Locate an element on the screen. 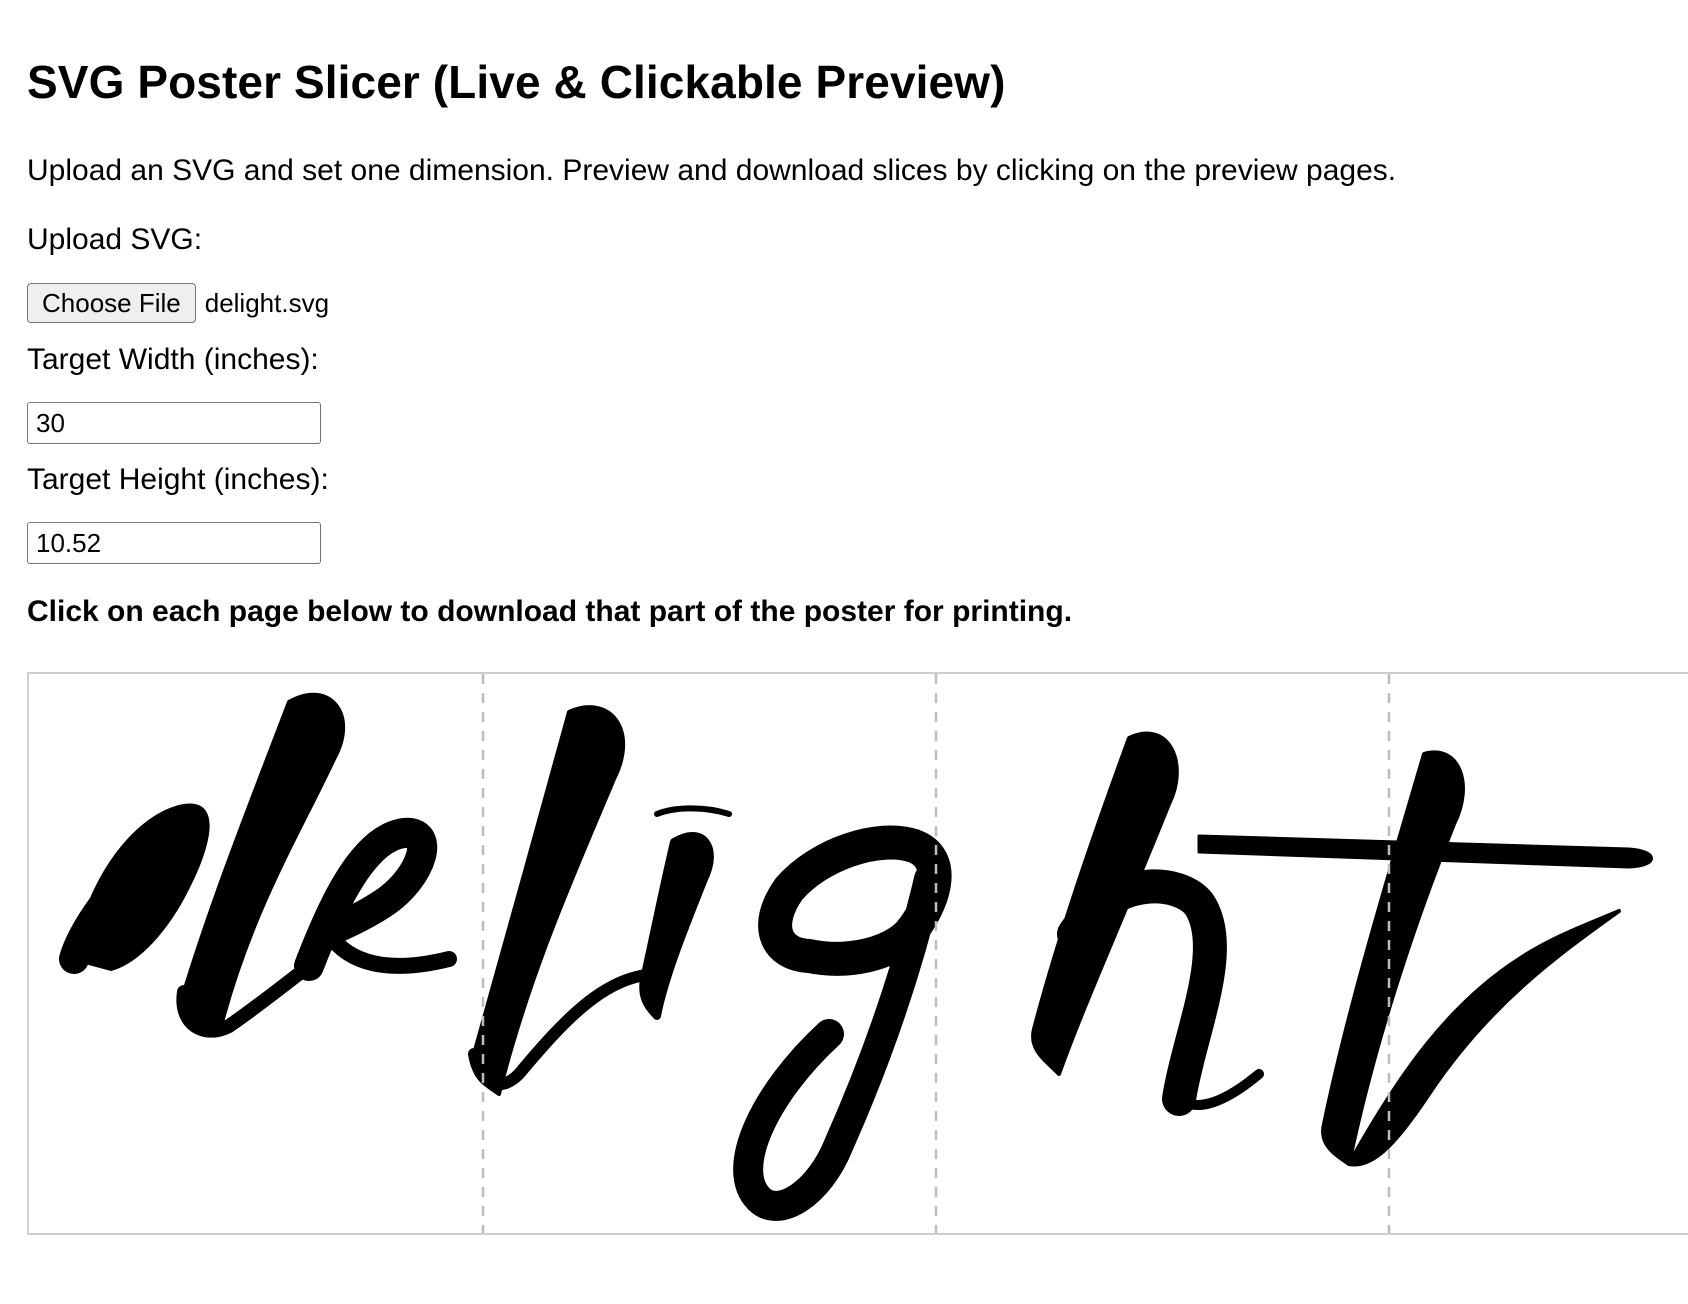  target-height-label: Target Height (inches): is located at coordinates (178, 479).